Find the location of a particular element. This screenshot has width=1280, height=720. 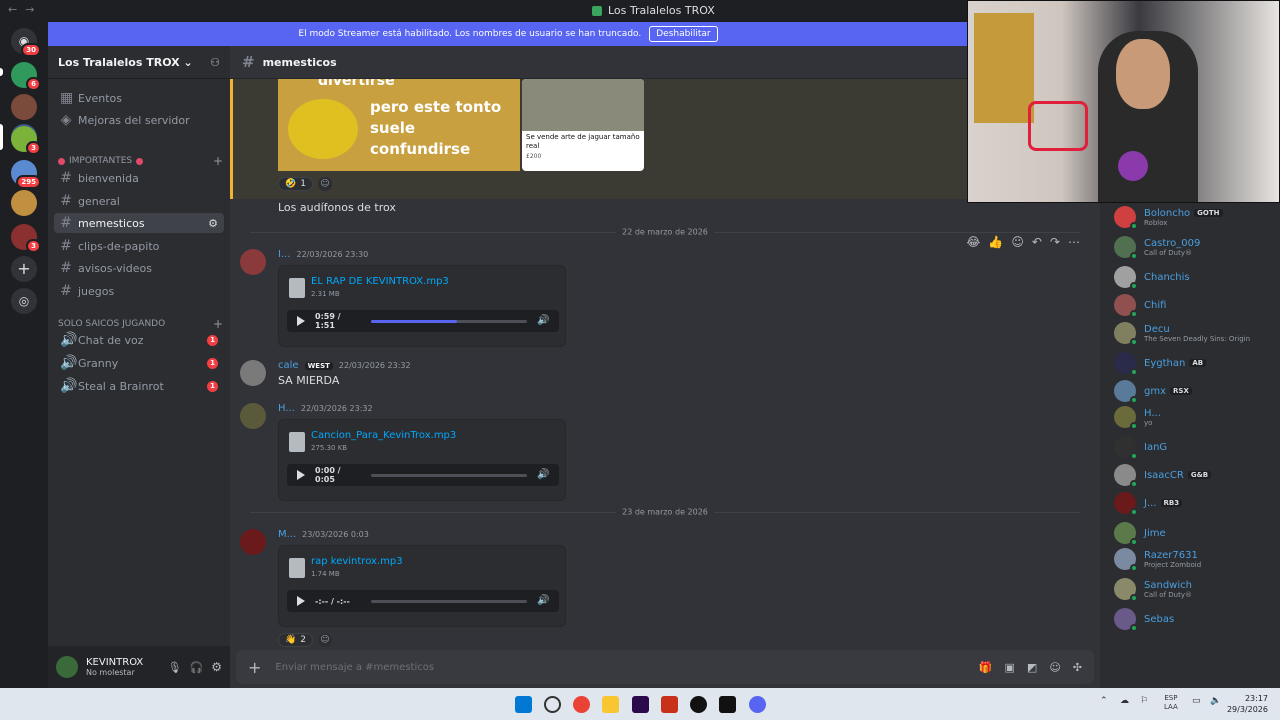

file-link: rap kevintrox.mp3 is located at coordinates (357, 561).